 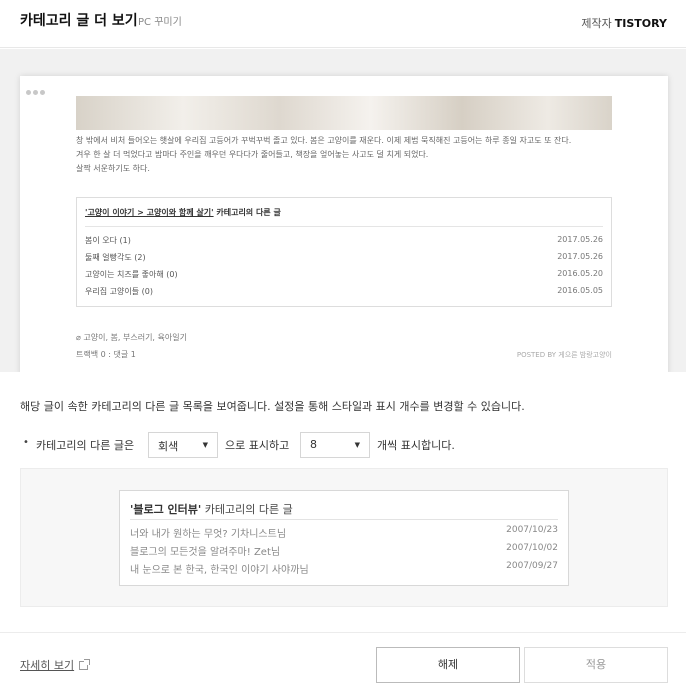 What do you see at coordinates (79, 21) in the screenshot?
I see `page-title: 카테고리 글 더 보기` at bounding box center [79, 21].